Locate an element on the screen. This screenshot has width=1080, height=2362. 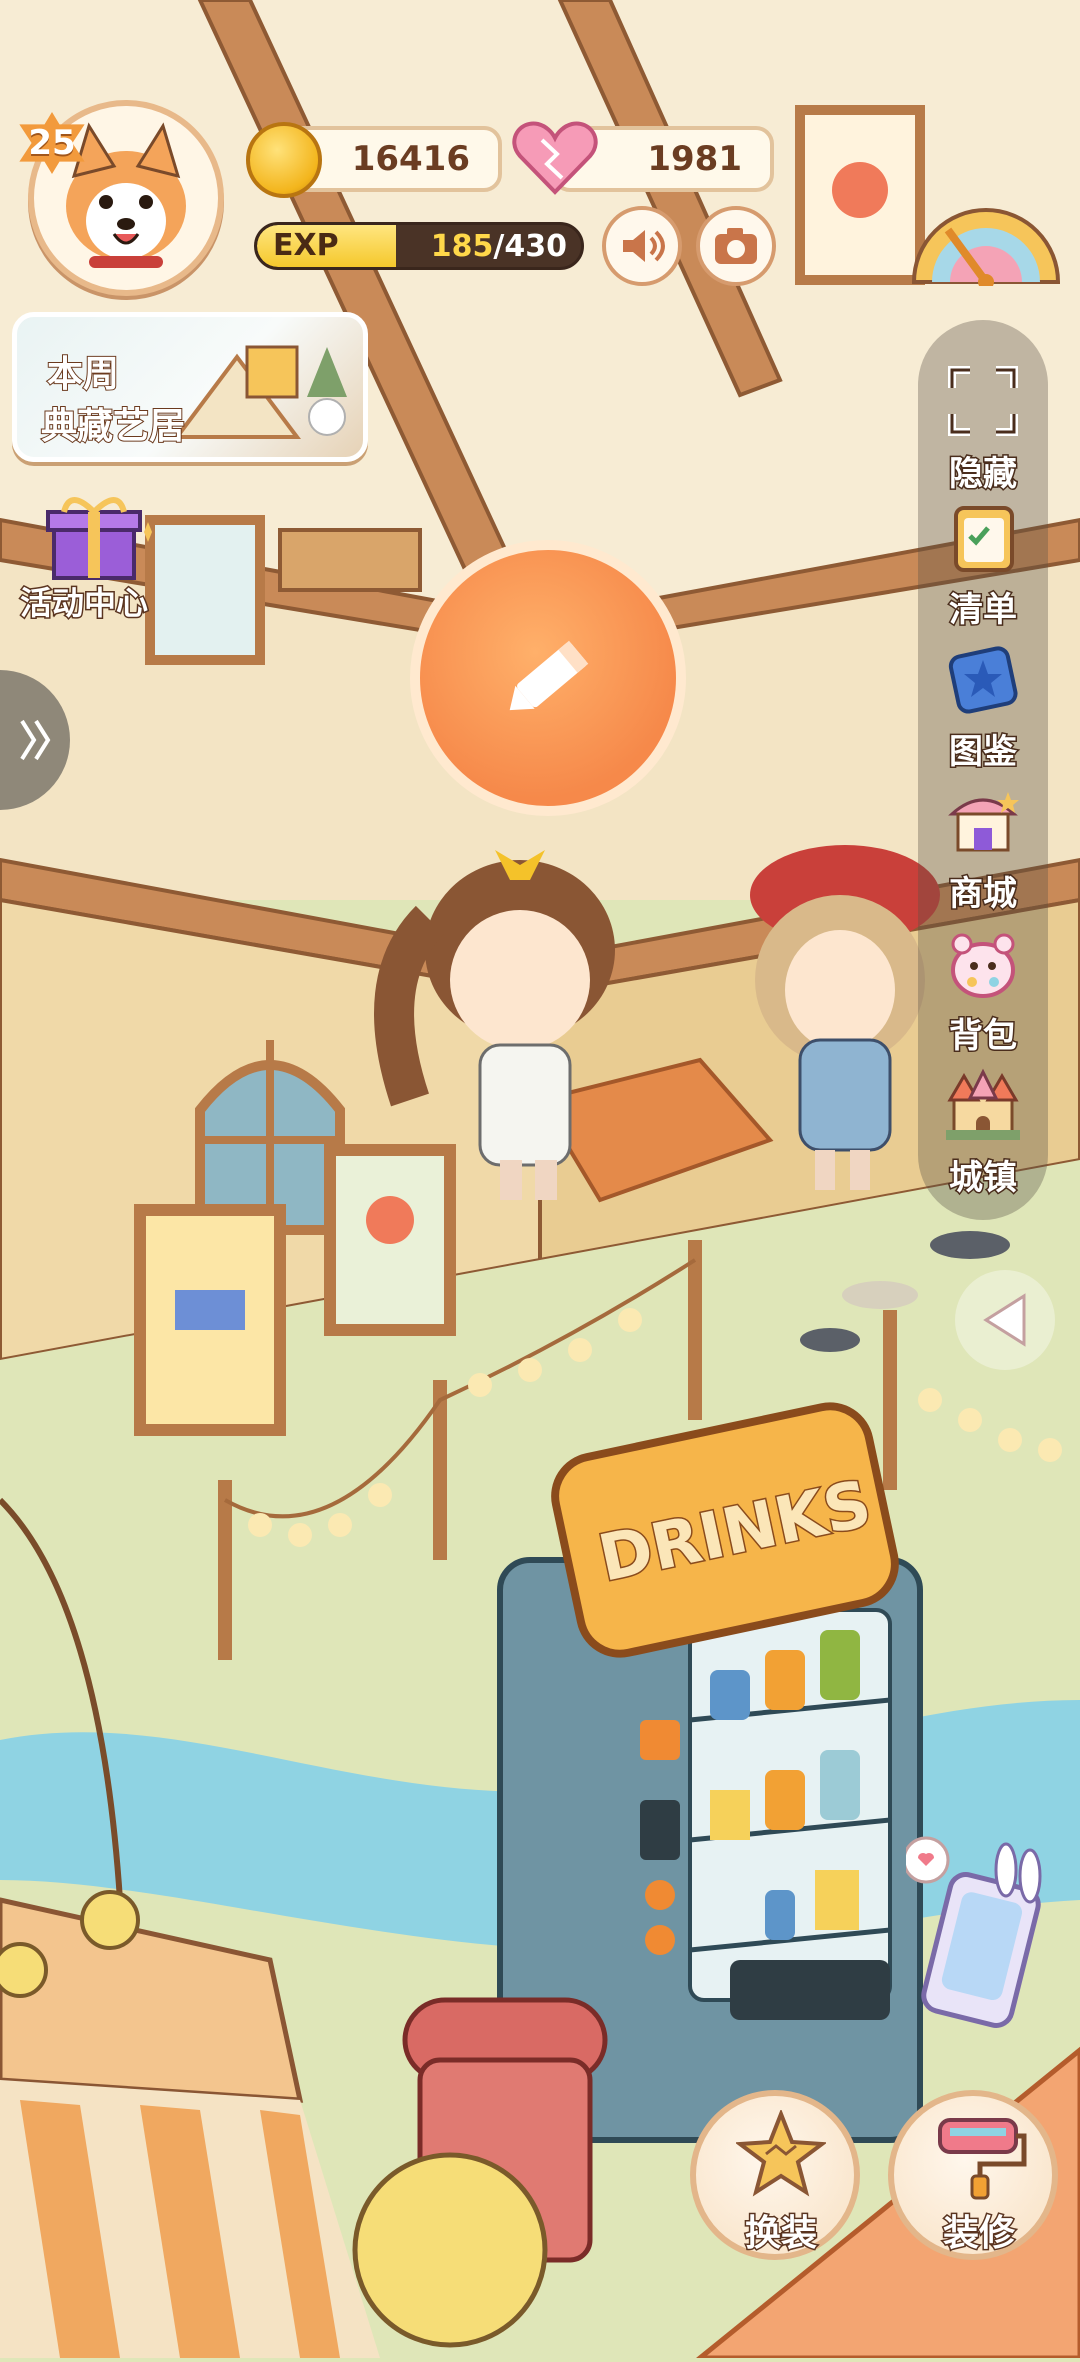
rainbow-gauge-icon is located at coordinates (986, 241).